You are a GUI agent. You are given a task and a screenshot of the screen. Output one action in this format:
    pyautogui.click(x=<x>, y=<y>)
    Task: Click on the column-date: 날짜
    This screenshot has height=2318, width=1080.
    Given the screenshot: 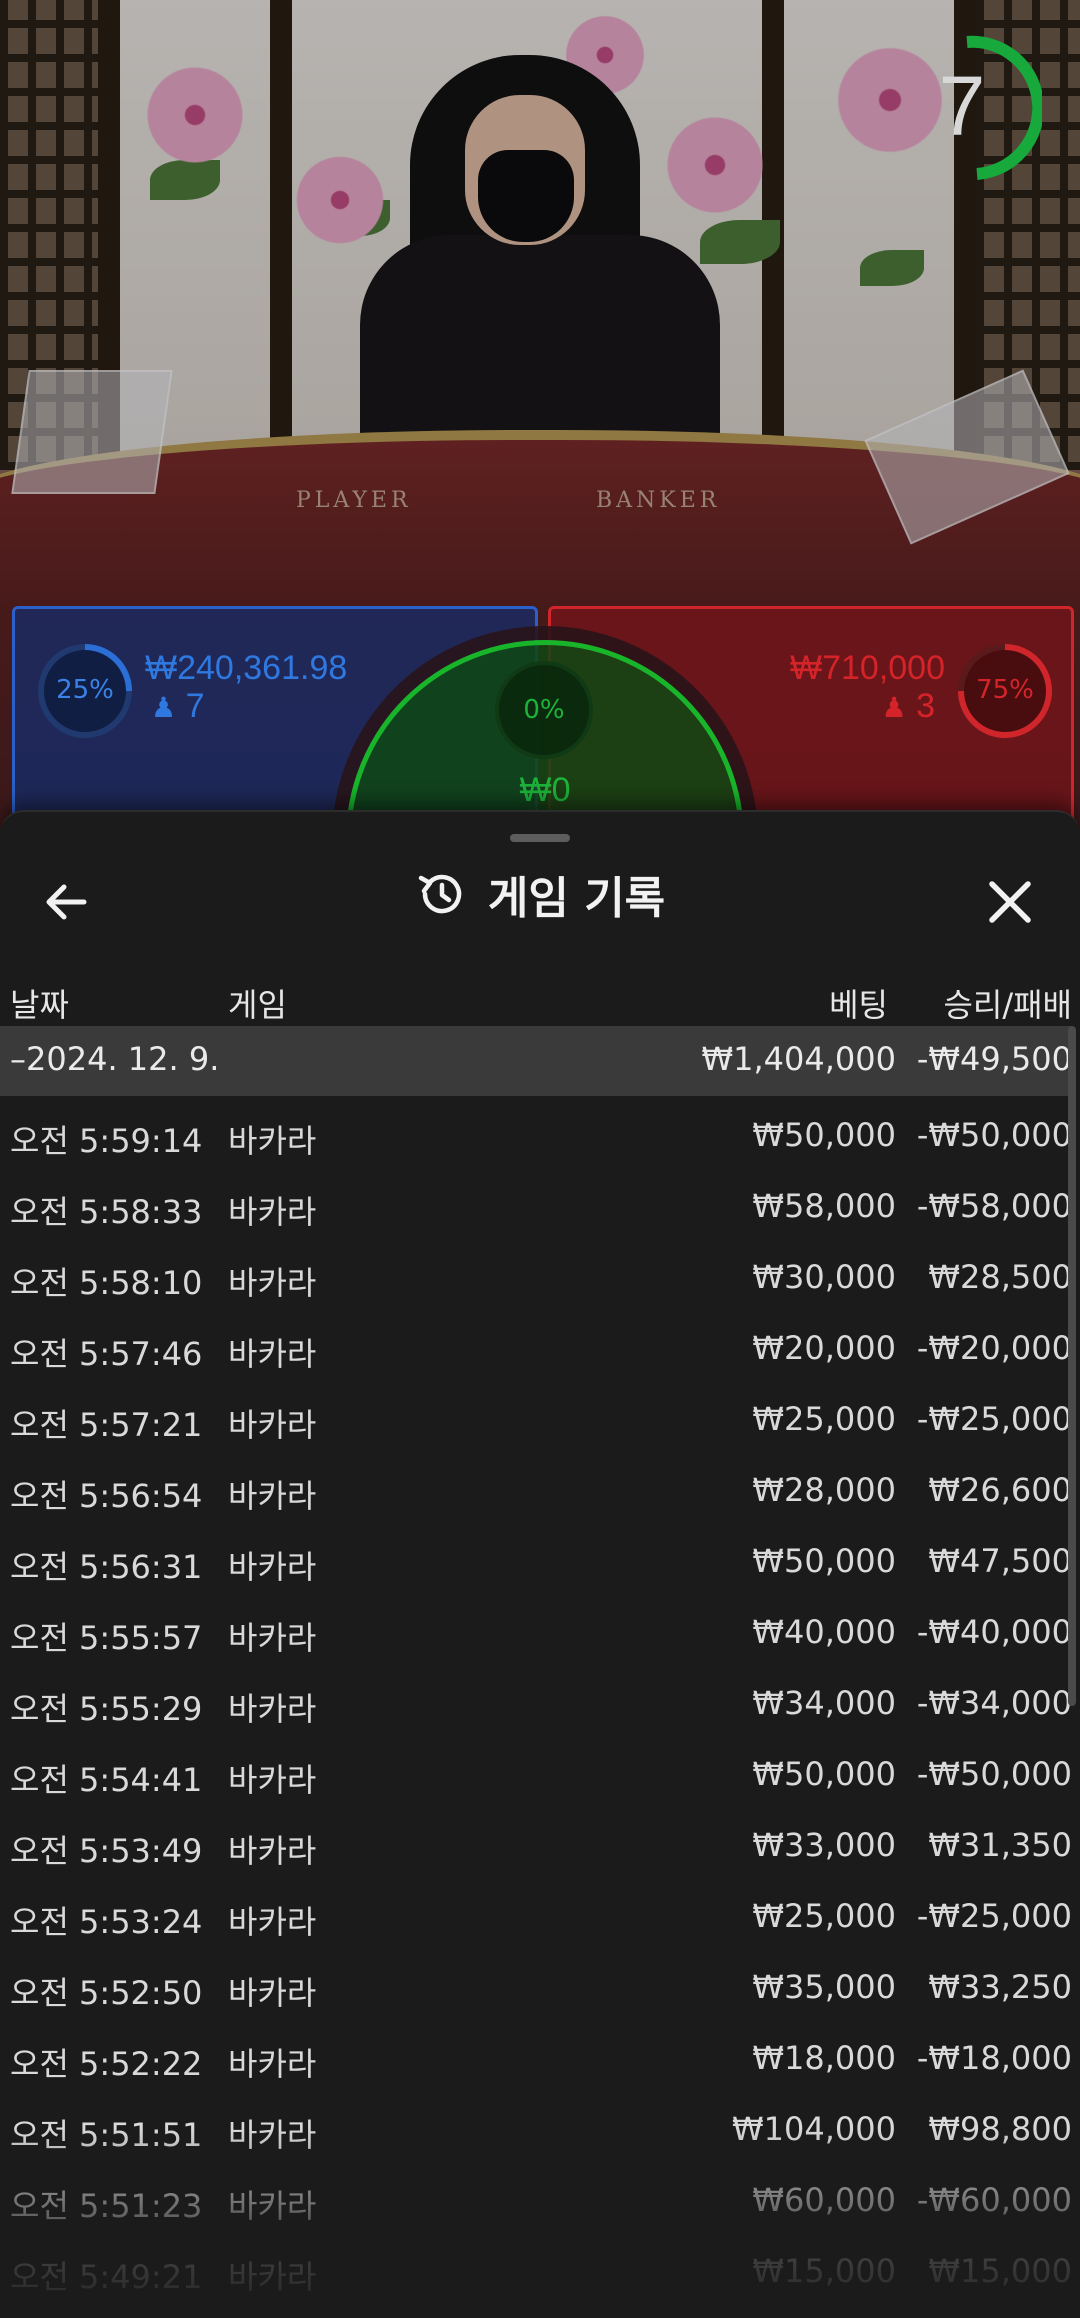 What is the action you would take?
    pyautogui.click(x=39, y=1005)
    